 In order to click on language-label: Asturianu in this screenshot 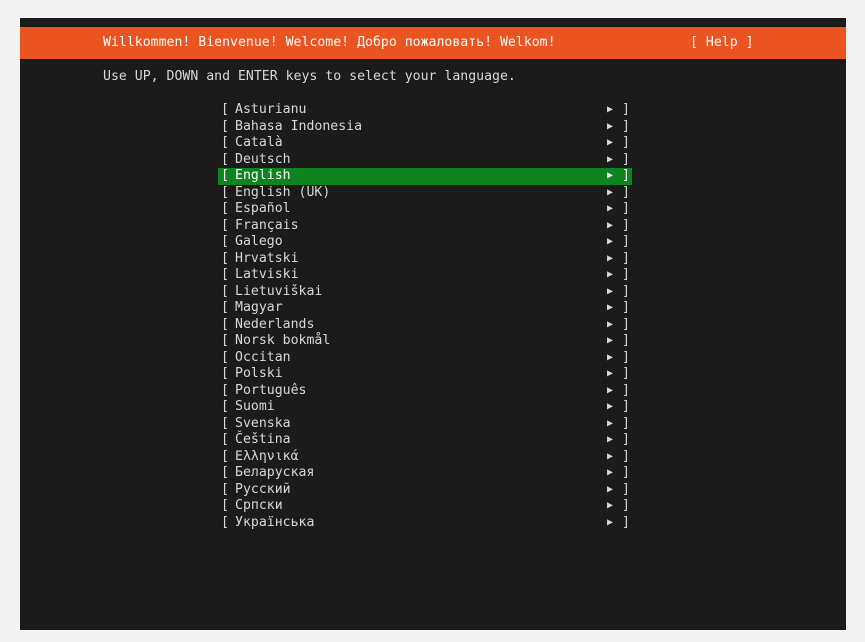, I will do `click(271, 109)`.